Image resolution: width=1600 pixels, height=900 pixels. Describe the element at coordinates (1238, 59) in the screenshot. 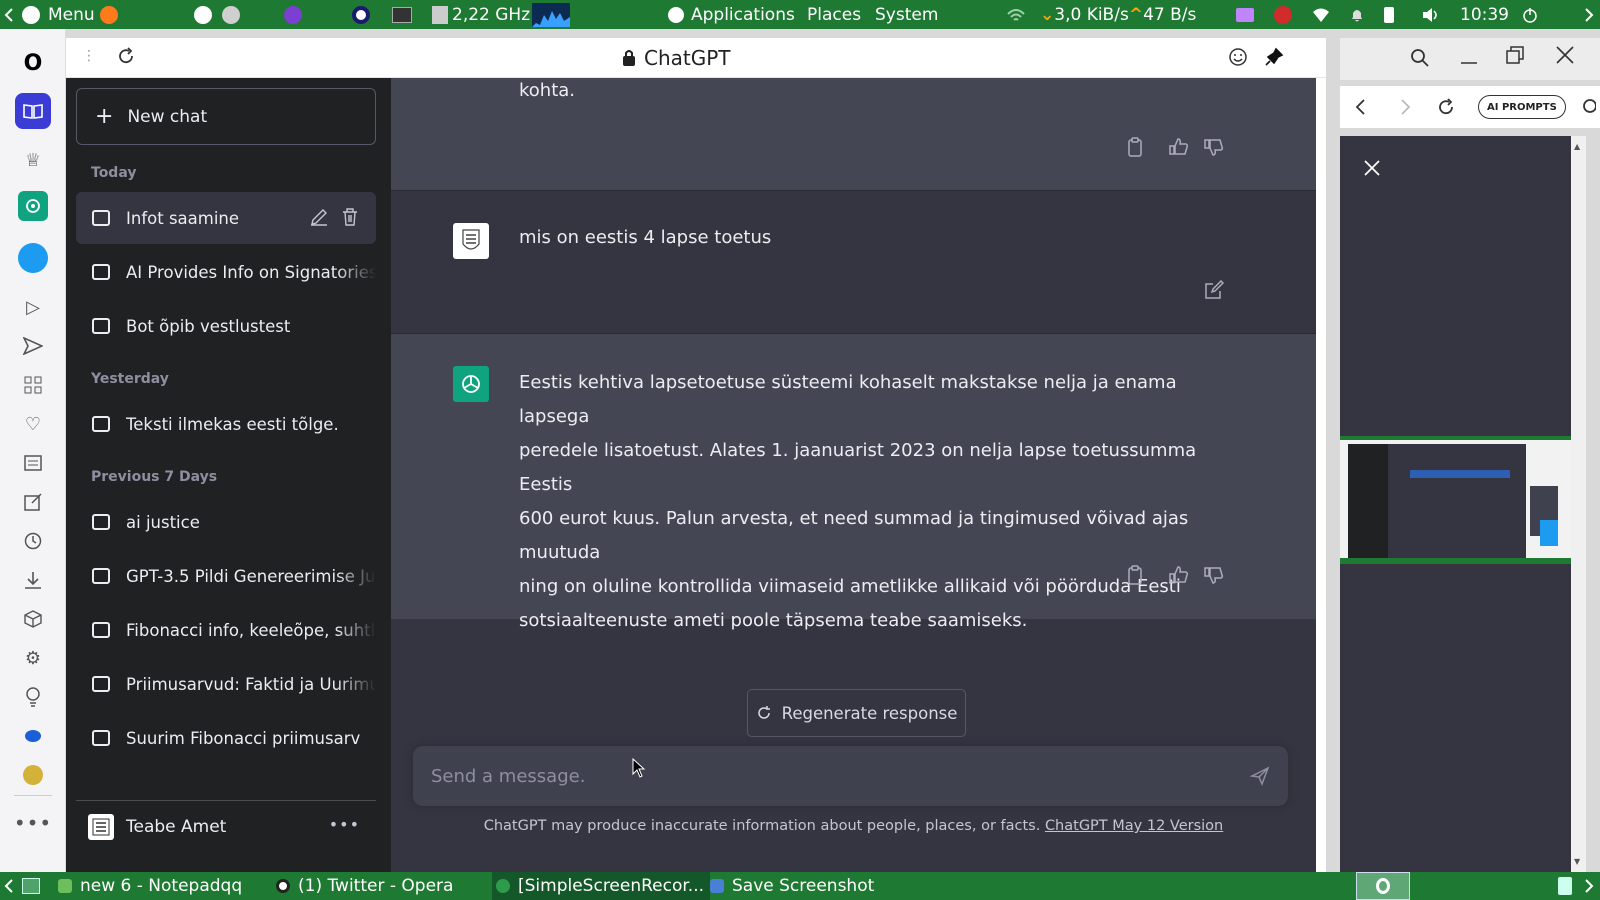

I see `emoji-icon` at that location.